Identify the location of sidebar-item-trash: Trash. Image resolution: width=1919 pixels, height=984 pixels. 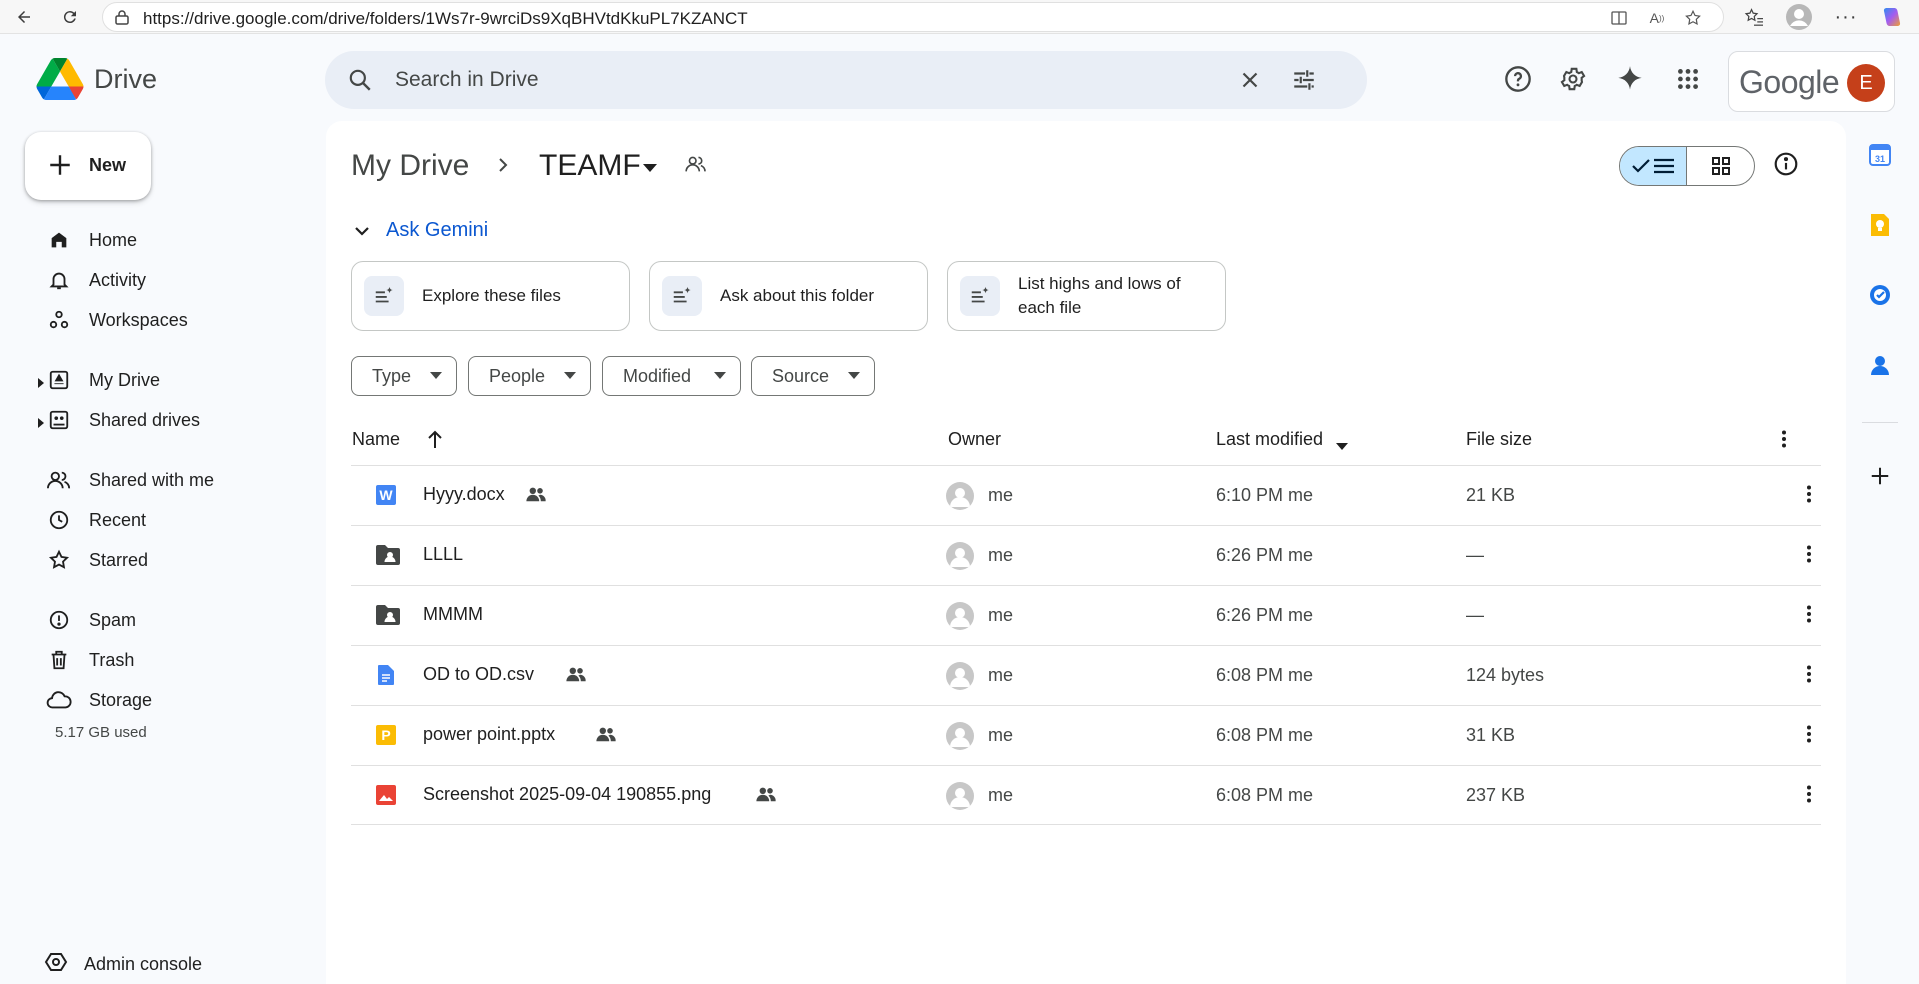
(180, 660).